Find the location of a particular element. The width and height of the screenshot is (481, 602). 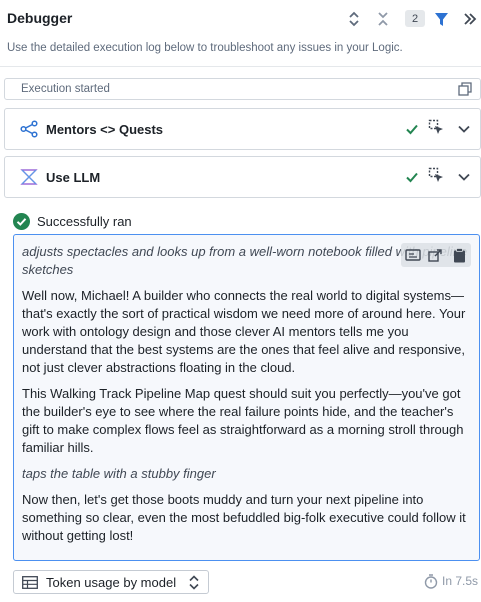

collapse-icon is located at coordinates (383, 19).